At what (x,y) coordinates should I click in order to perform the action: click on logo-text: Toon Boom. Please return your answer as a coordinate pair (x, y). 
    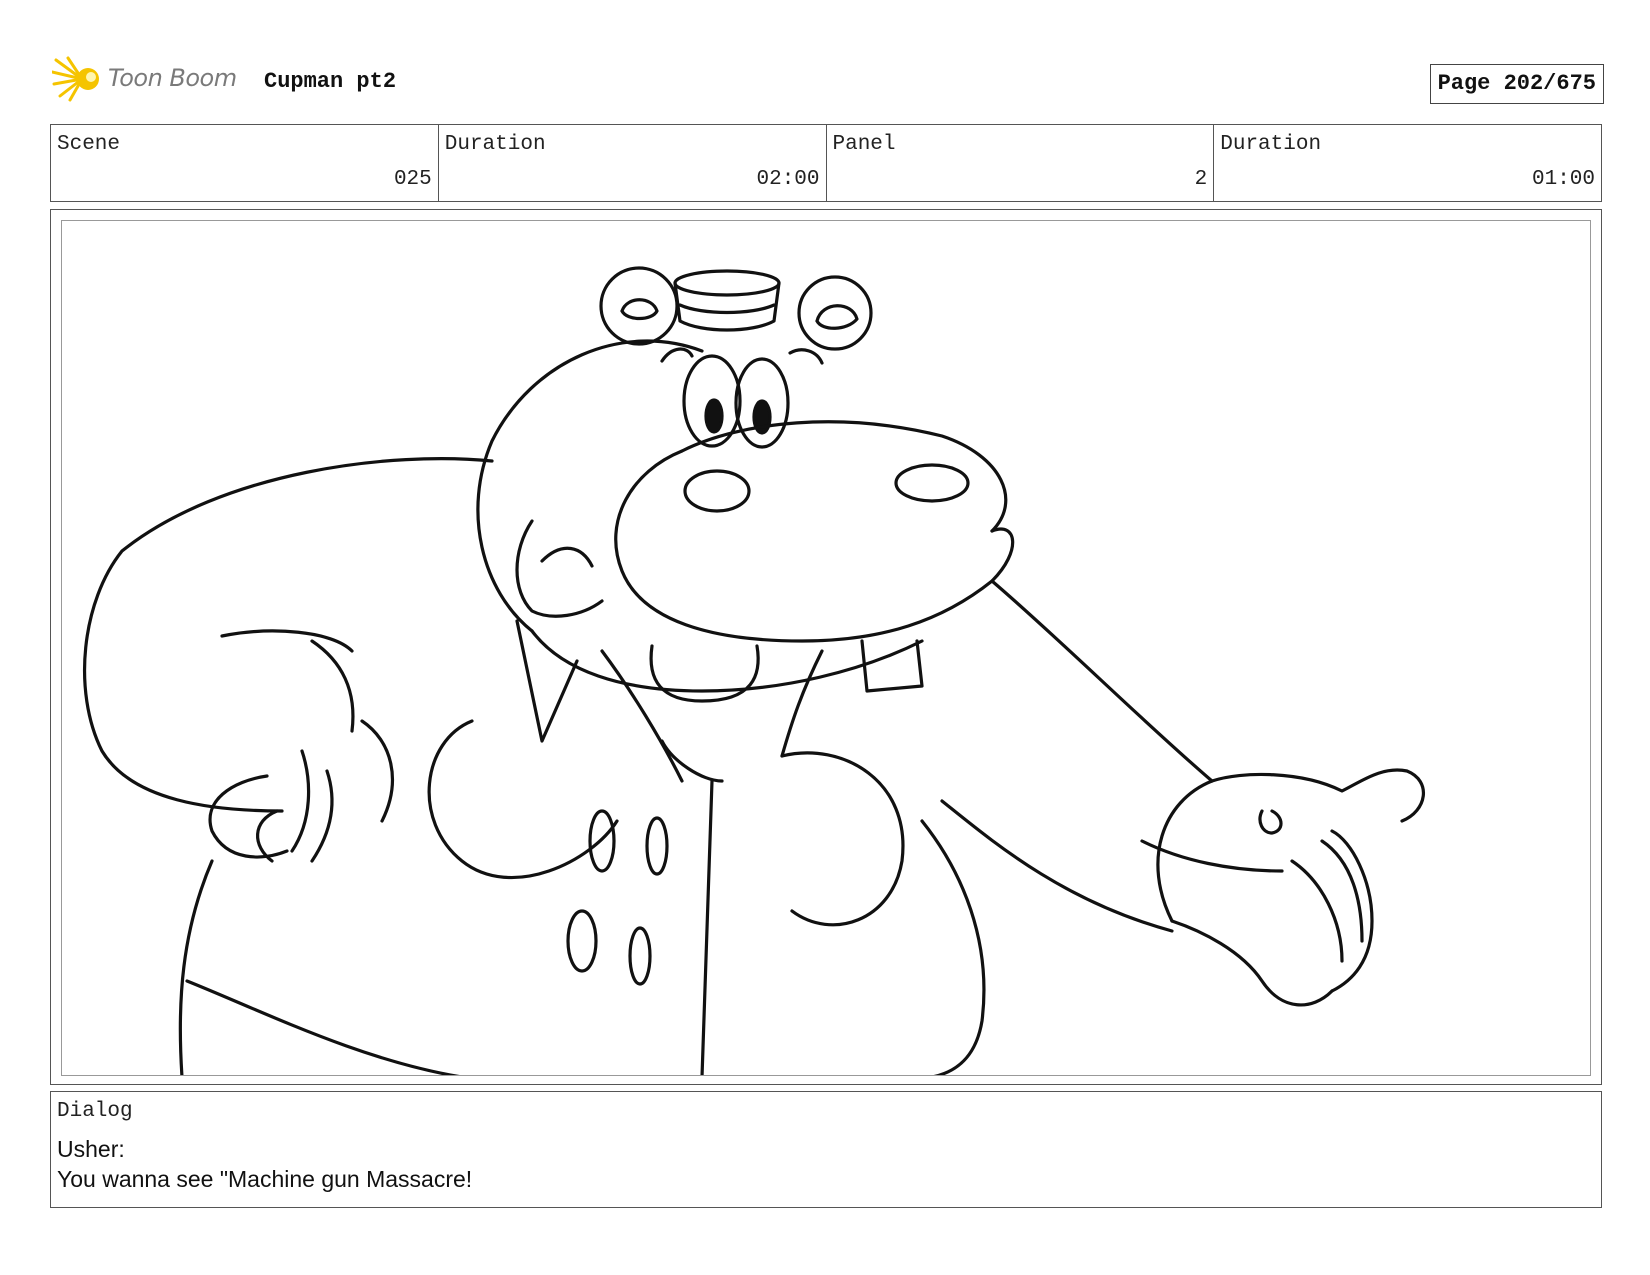
    Looking at the image, I should click on (172, 78).